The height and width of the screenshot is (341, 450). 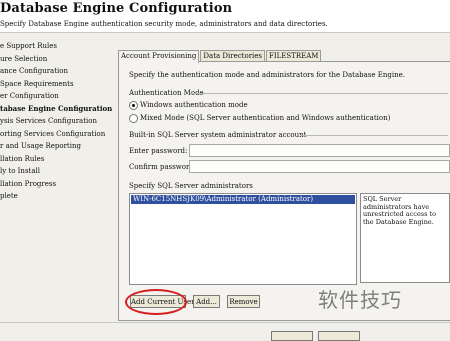 I want to click on confirm-password-field, so click(x=319, y=166).